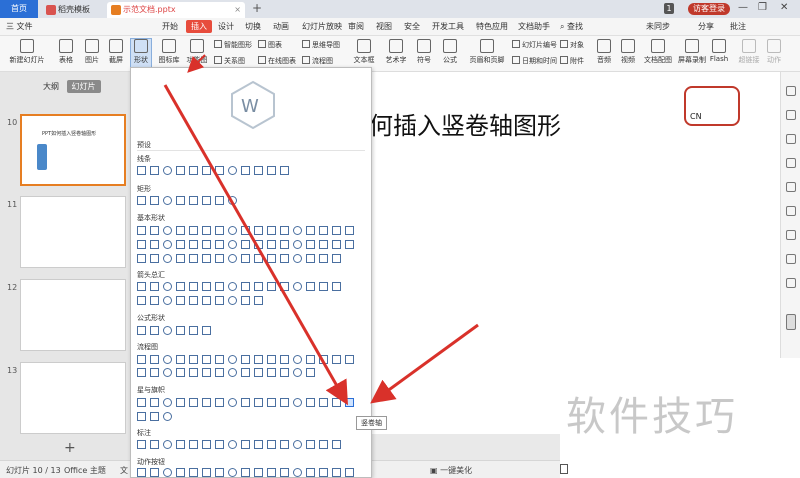  Describe the element at coordinates (706, 26) in the screenshot. I see `share-button: 分享` at that location.